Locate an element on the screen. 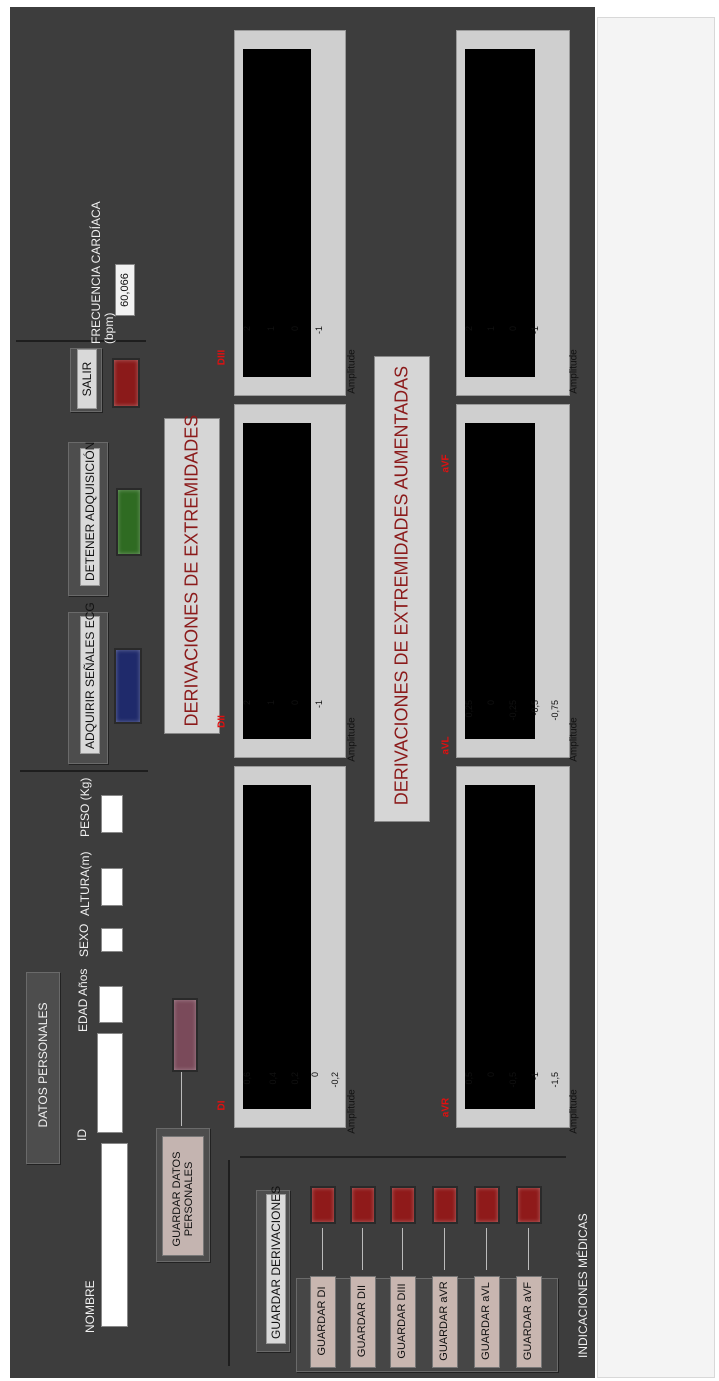 The width and height of the screenshot is (719, 1381). save-personal-data-button: GUARDAR DATOS PERSONALES is located at coordinates (183, 1196).